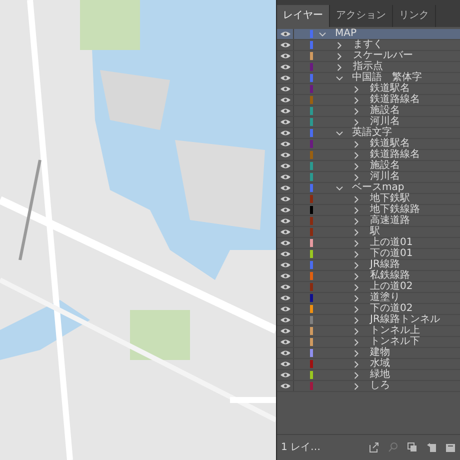 The height and width of the screenshot is (460, 460). Describe the element at coordinates (368, 353) in the screenshot. I see `layer-row: 建物` at that location.